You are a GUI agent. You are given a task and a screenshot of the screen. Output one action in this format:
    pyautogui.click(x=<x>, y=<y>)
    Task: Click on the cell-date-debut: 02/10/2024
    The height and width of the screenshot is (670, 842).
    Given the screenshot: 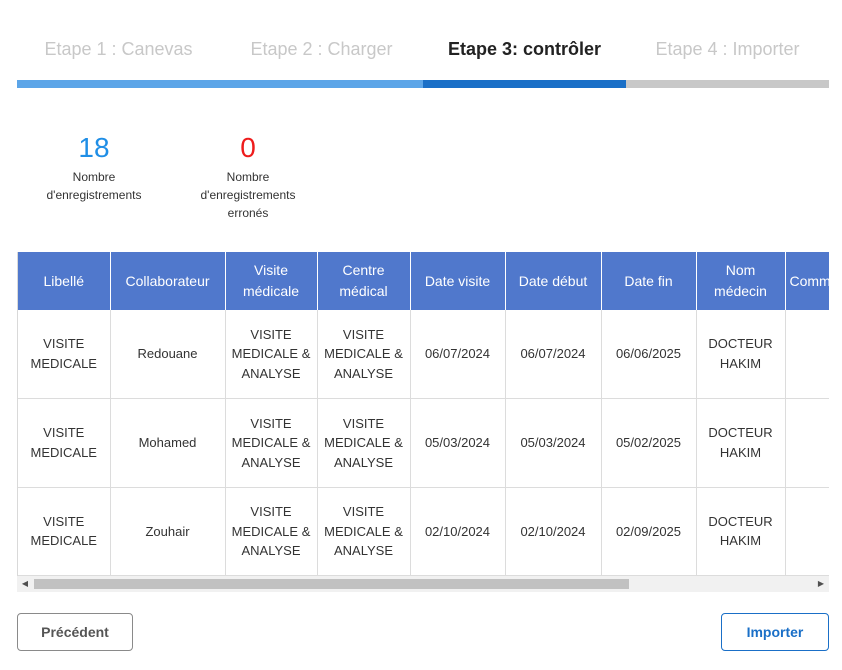 What is the action you would take?
    pyautogui.click(x=553, y=531)
    